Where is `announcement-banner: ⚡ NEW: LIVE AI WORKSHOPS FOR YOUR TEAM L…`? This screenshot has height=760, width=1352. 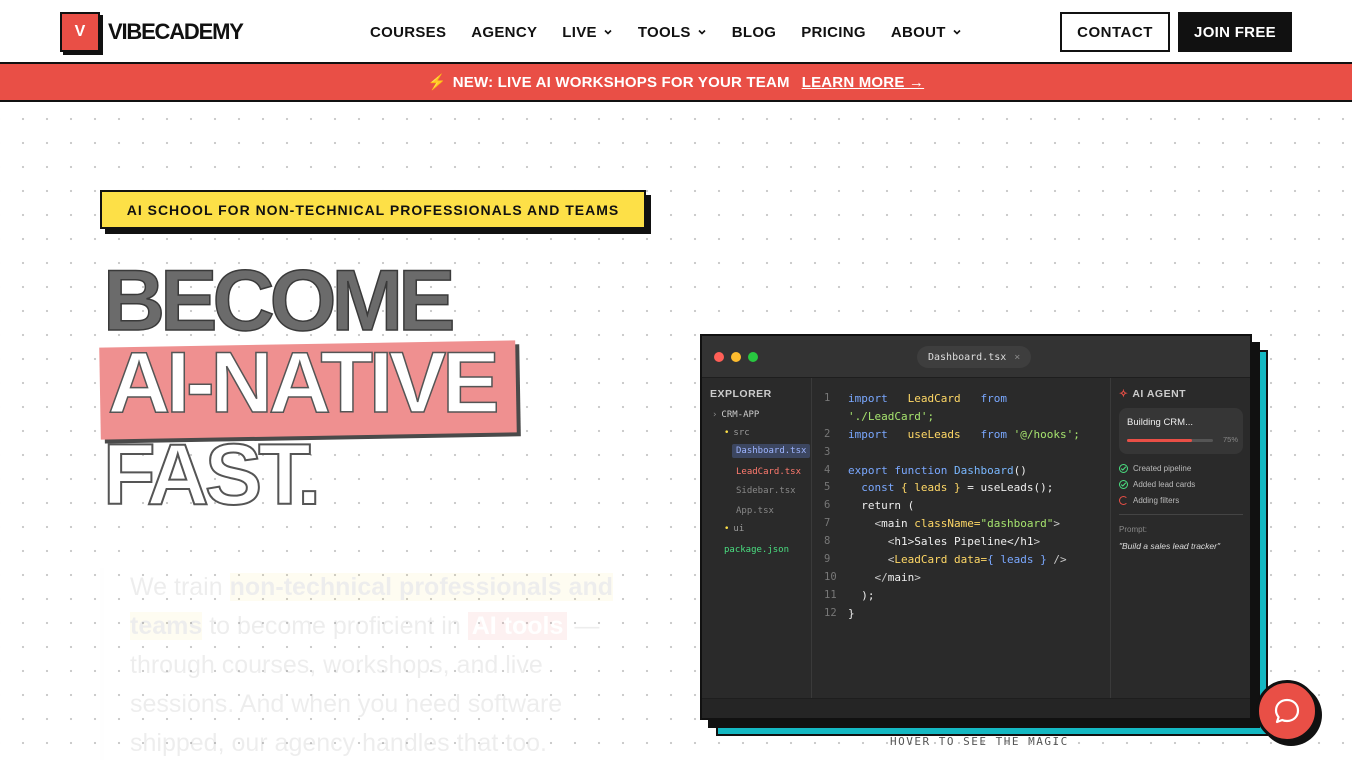 announcement-banner: ⚡ NEW: LIVE AI WORKSHOPS FOR YOUR TEAM L… is located at coordinates (676, 83).